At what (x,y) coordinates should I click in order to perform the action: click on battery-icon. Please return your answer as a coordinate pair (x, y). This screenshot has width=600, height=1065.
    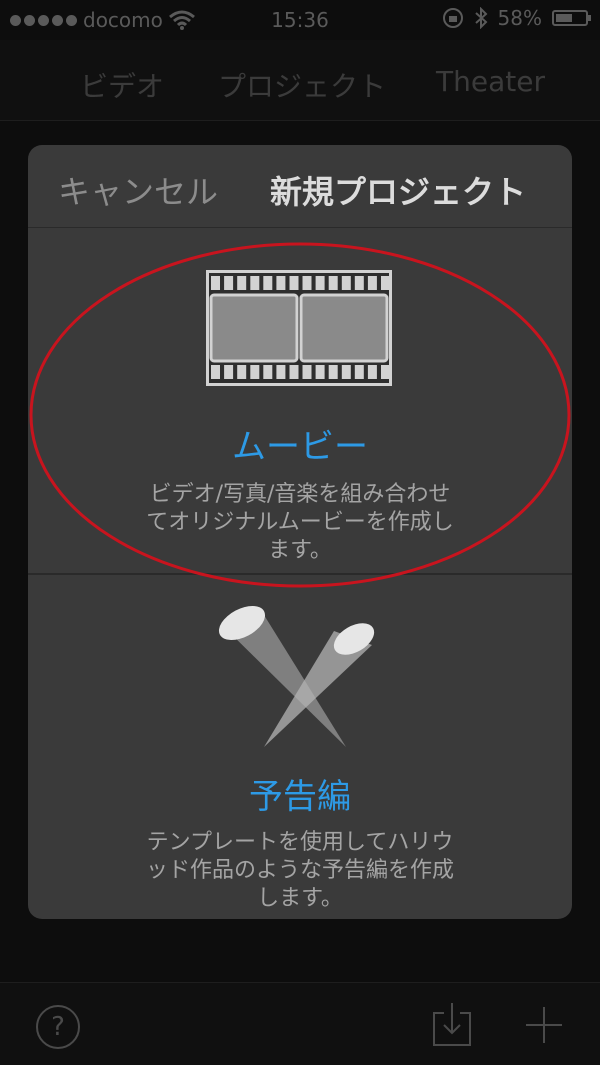
    Looking at the image, I should click on (571, 18).